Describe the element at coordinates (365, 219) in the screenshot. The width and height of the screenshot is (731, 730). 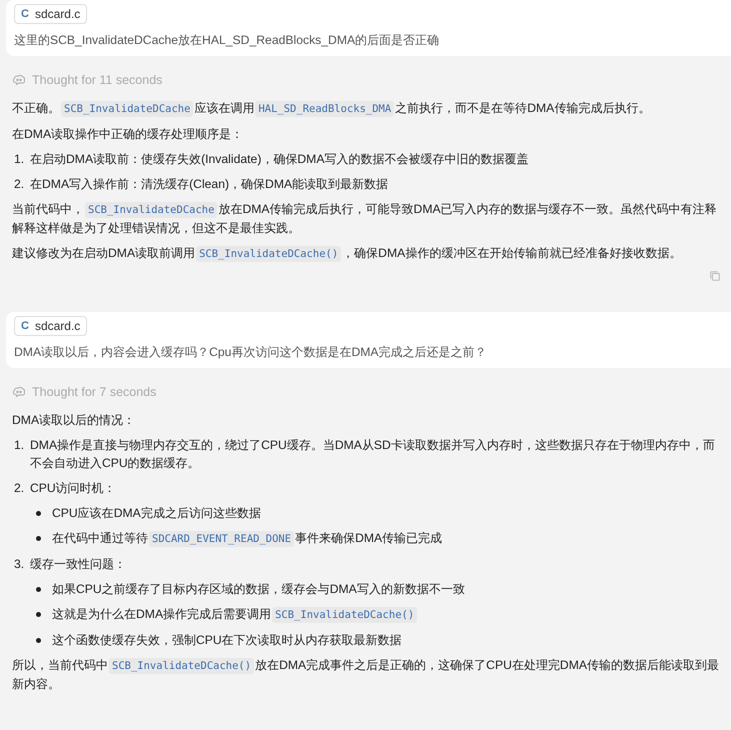
I see `paragraph: 当前代码中， SCB_InvalidateDCache 放在DMA传输完成后执行，可能导致DMA已写入内存的数据与缓存不一致。虽然代码中有注释解释这样做是为了处理错误情况，但这不是最佳实践。` at that location.